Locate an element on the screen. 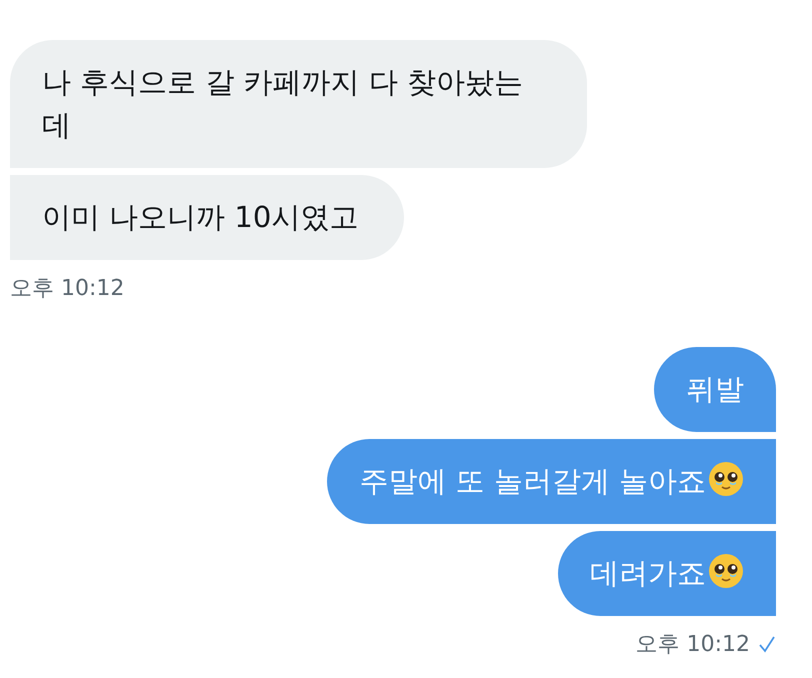 This screenshot has height=678, width=812. message-bubble: 나 후식으로 갈 카페까지 다 찾아놨는데 is located at coordinates (298, 104).